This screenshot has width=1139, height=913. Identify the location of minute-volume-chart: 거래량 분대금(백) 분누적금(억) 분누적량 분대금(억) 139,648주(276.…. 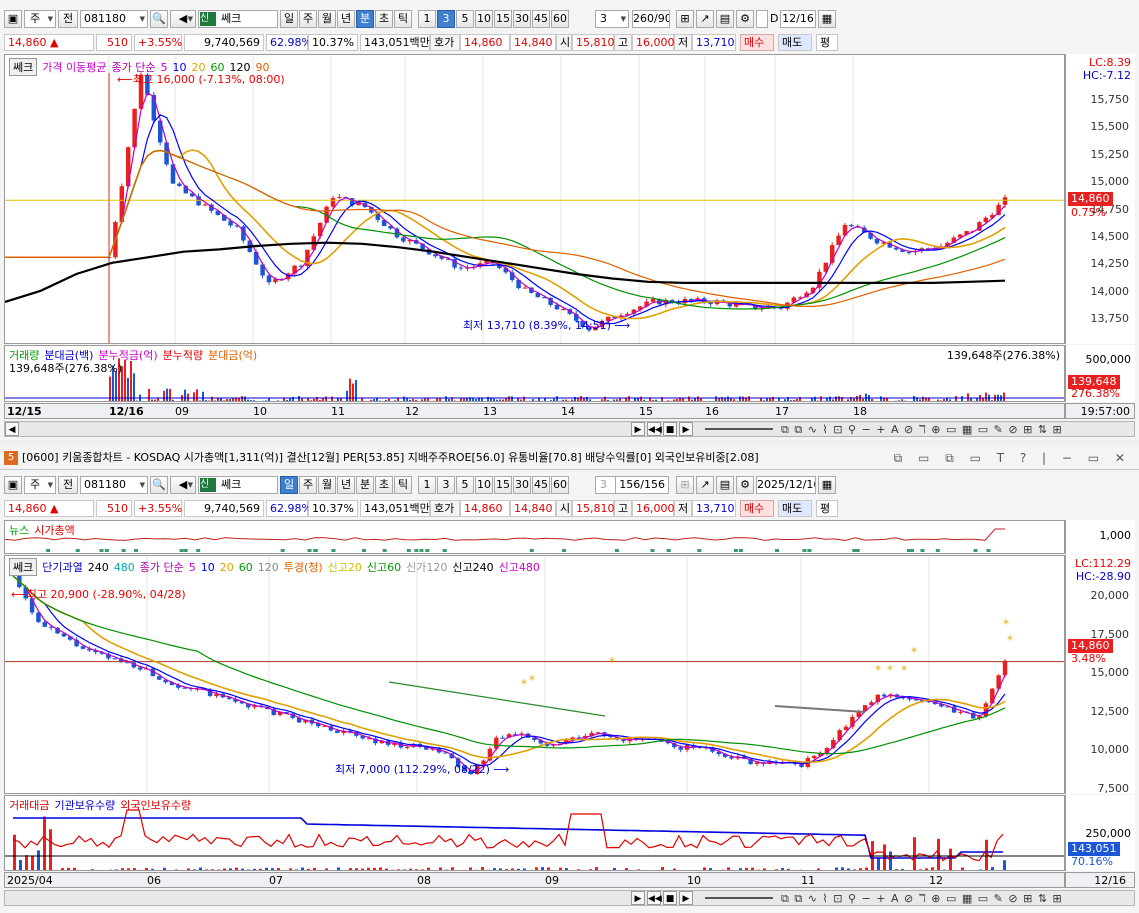
(534, 373).